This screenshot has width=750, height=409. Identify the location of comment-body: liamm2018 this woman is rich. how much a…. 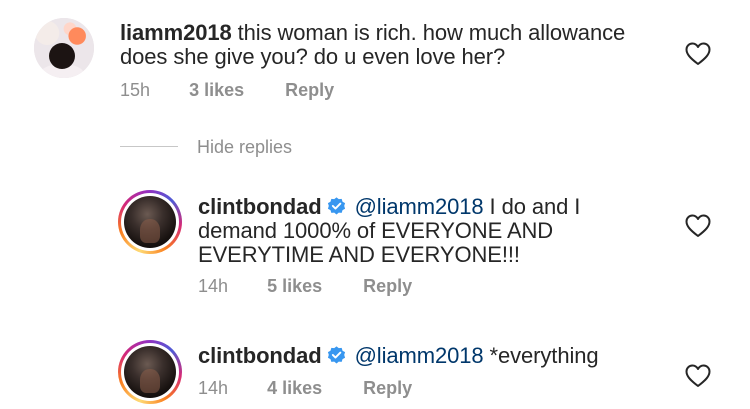
(390, 45).